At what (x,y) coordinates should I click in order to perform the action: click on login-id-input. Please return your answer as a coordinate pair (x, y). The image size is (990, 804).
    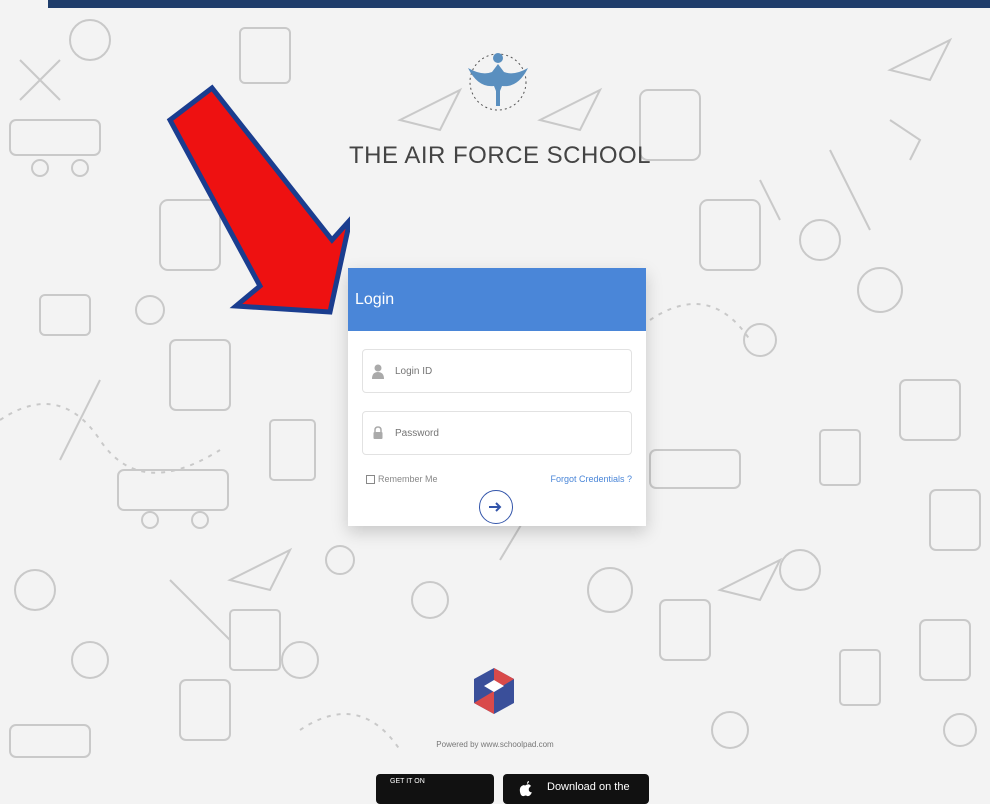
    Looking at the image, I should click on (510, 371).